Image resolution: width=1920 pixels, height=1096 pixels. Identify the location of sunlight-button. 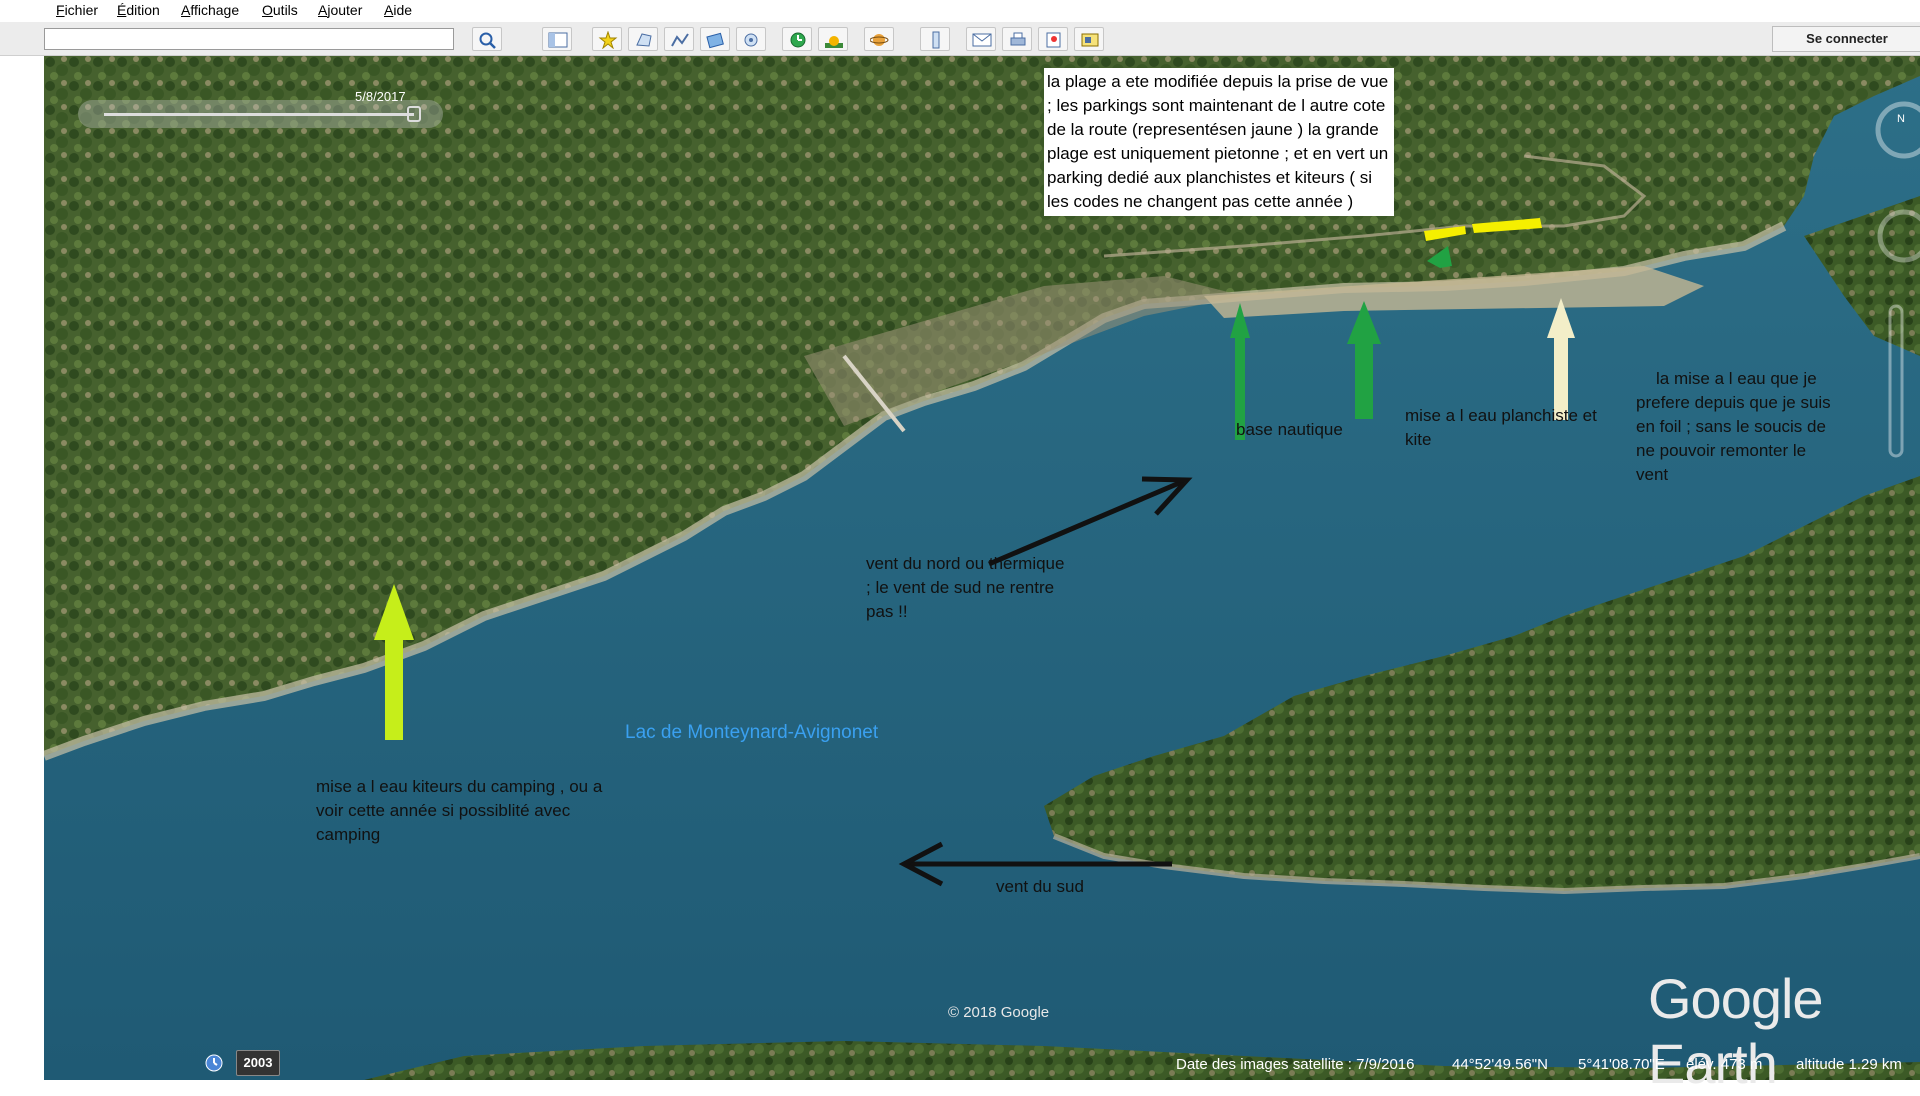
(833, 39).